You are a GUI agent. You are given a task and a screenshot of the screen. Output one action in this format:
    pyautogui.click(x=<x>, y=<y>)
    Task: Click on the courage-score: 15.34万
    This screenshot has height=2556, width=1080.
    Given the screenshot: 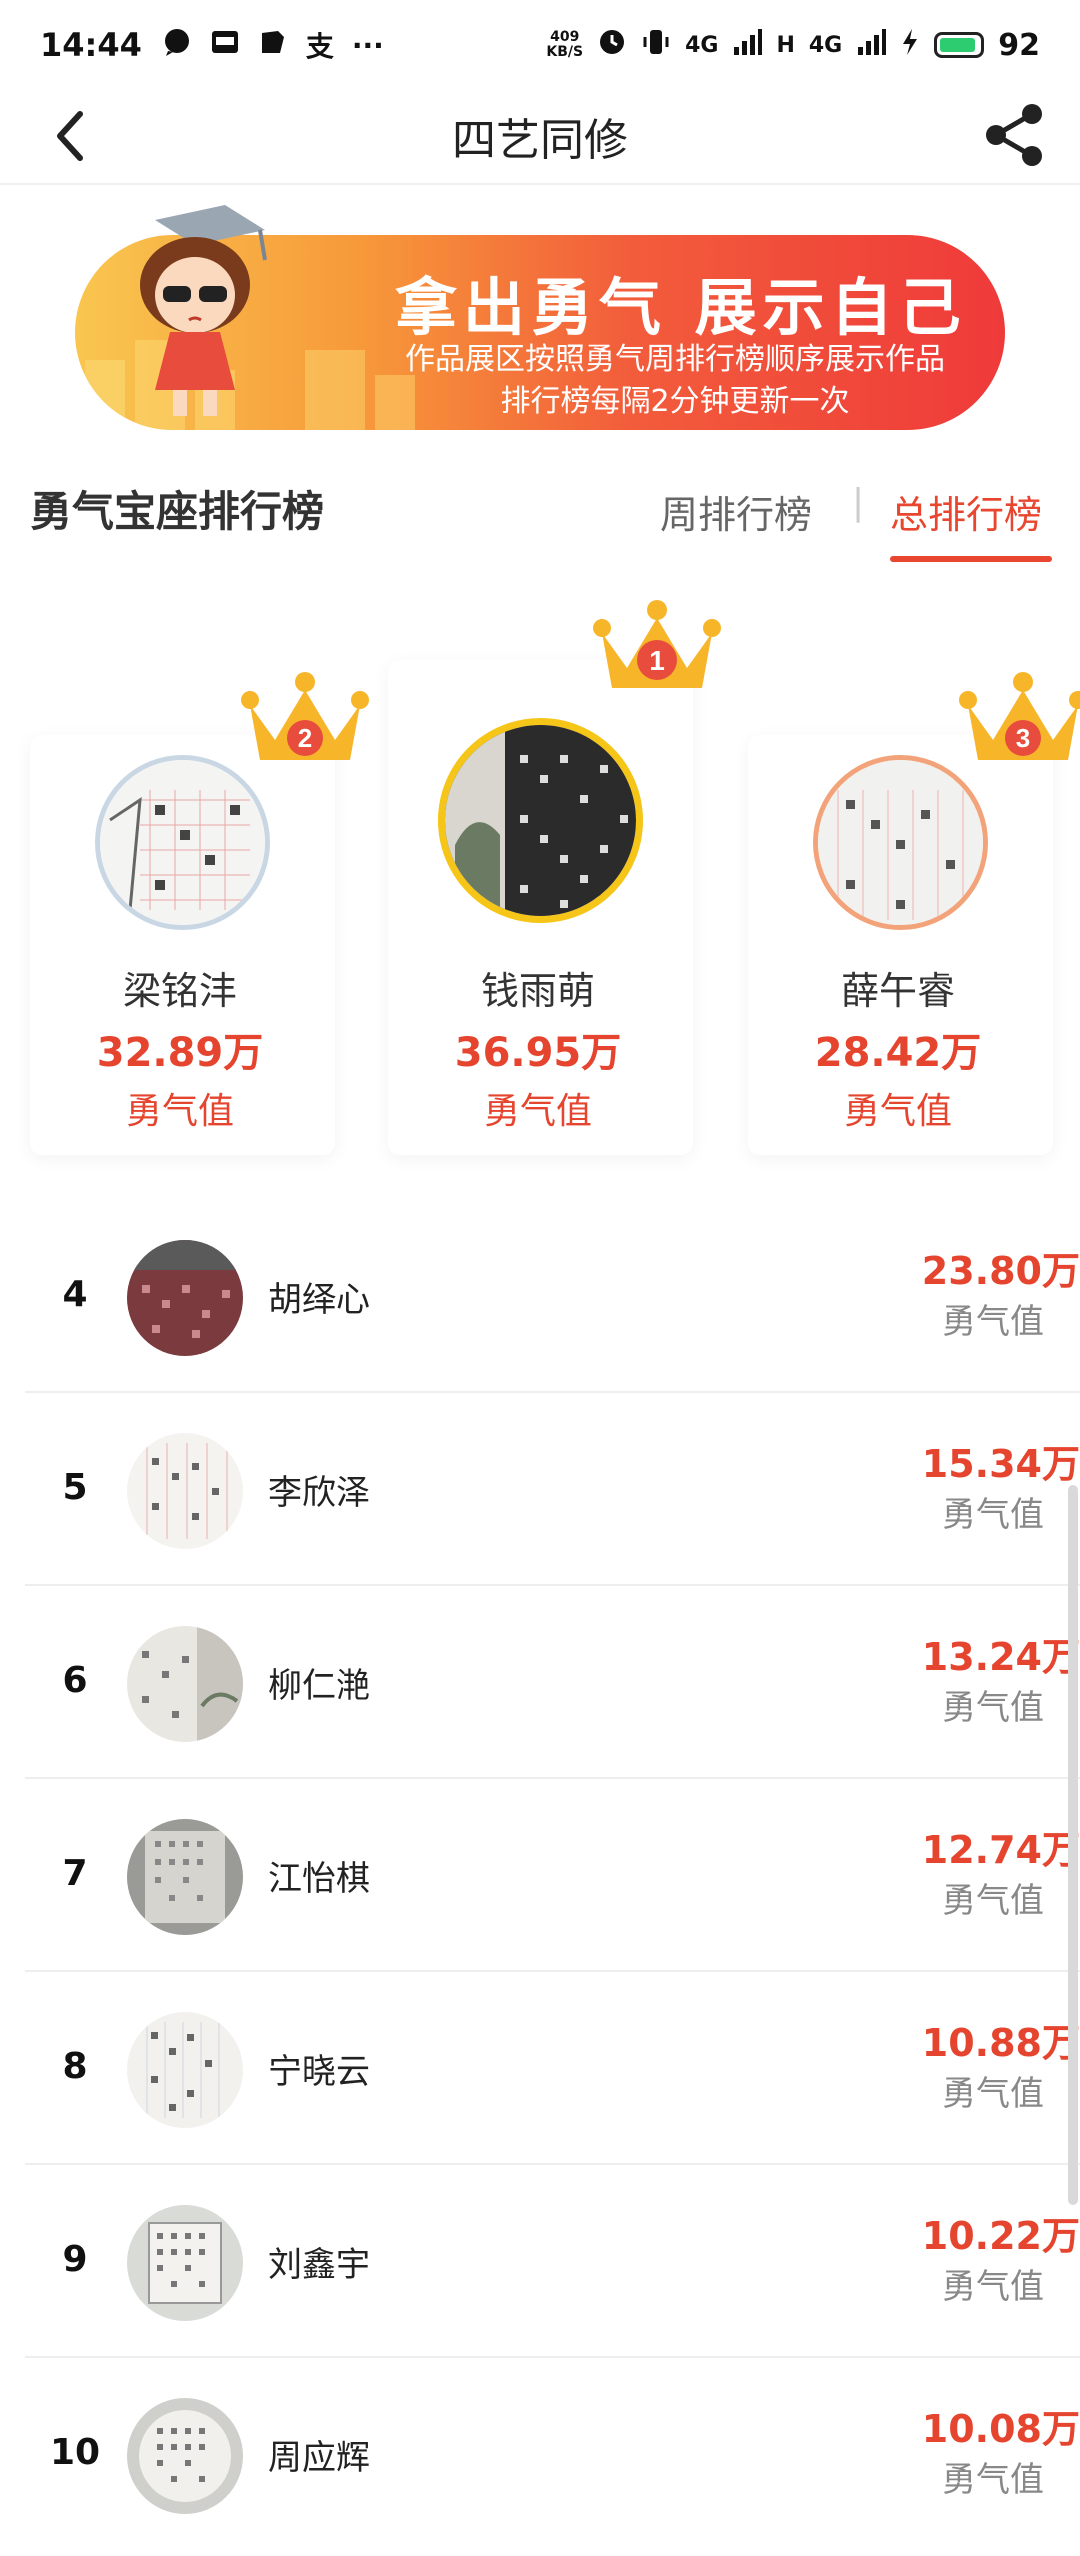 What is the action you would take?
    pyautogui.click(x=1000, y=1464)
    